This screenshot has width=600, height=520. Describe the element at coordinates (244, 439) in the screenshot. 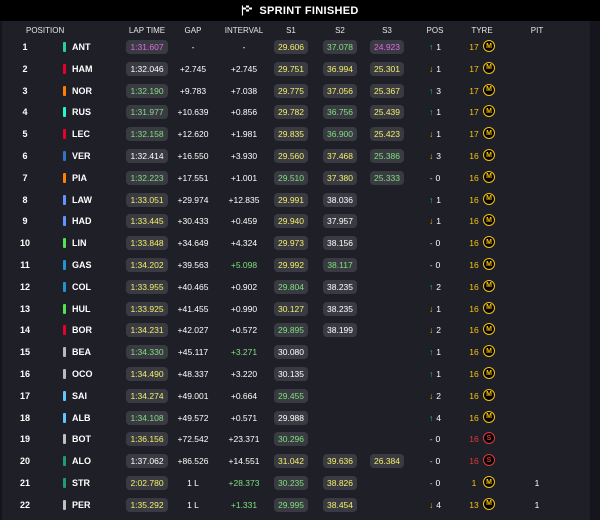

I see `interval-value: +23.371` at that location.